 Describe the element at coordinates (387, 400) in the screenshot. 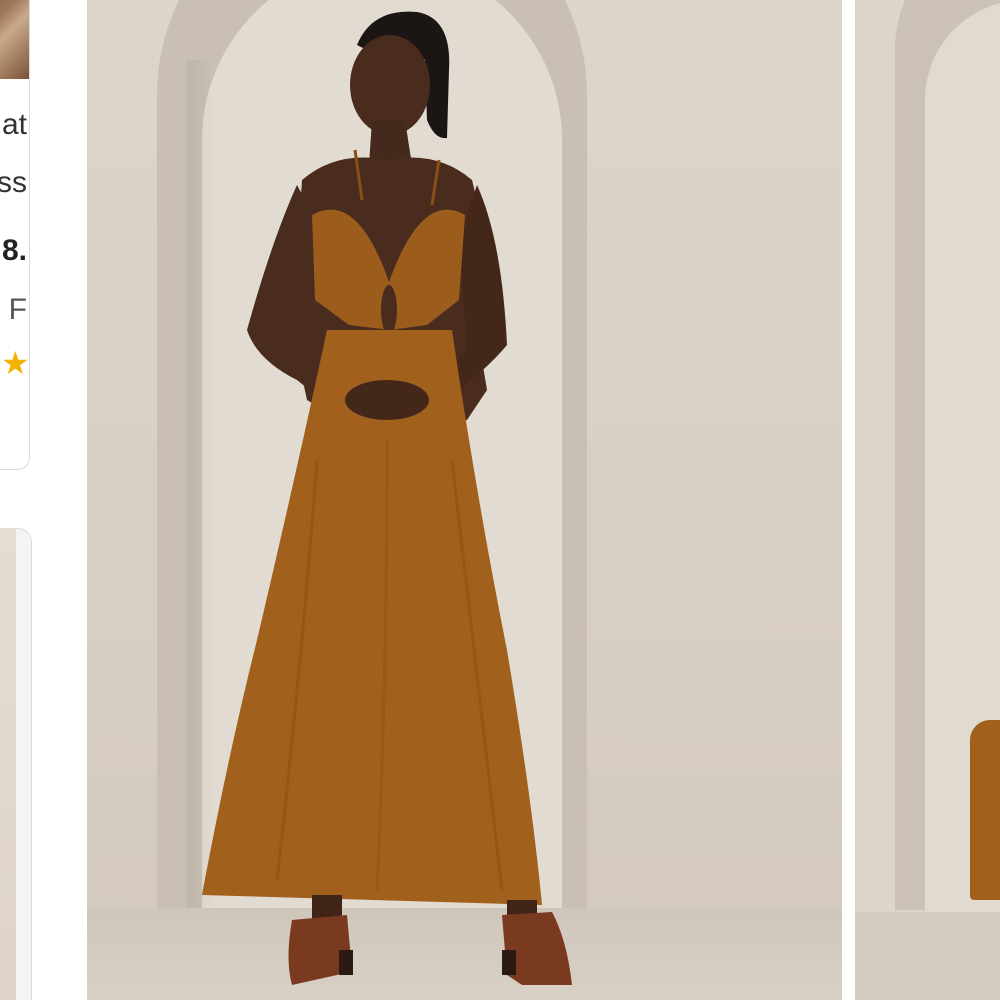

I see `hands` at that location.